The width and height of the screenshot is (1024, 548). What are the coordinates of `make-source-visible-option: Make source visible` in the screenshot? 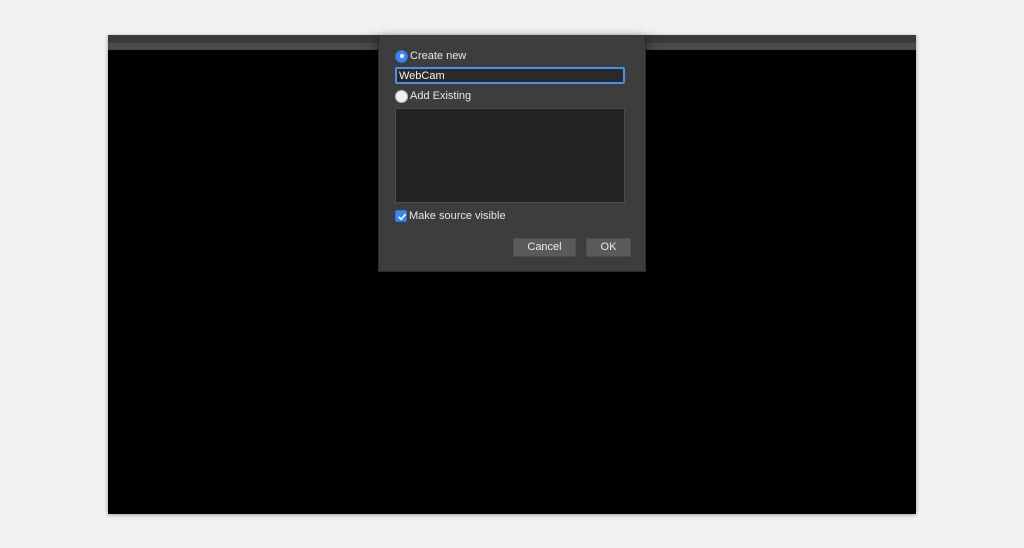 It's located at (450, 216).